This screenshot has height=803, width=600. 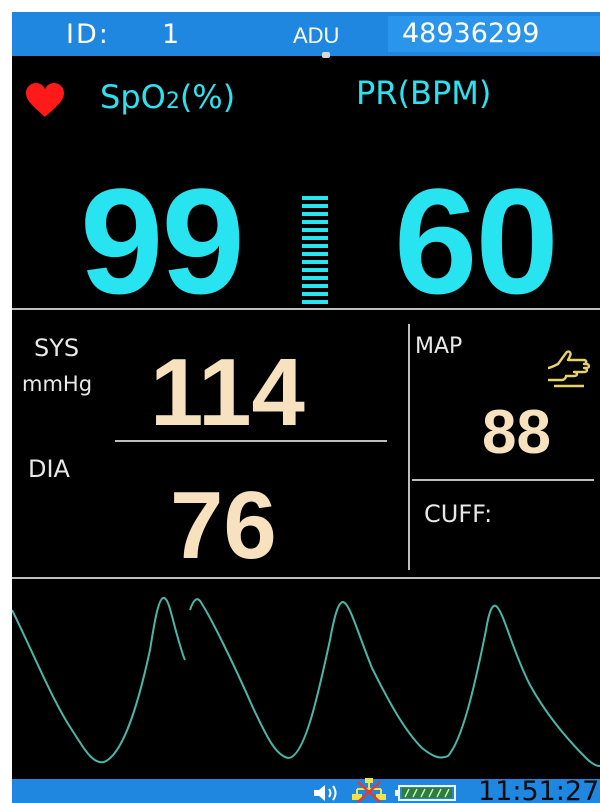 What do you see at coordinates (49, 469) in the screenshot?
I see `dia-label: DIA` at bounding box center [49, 469].